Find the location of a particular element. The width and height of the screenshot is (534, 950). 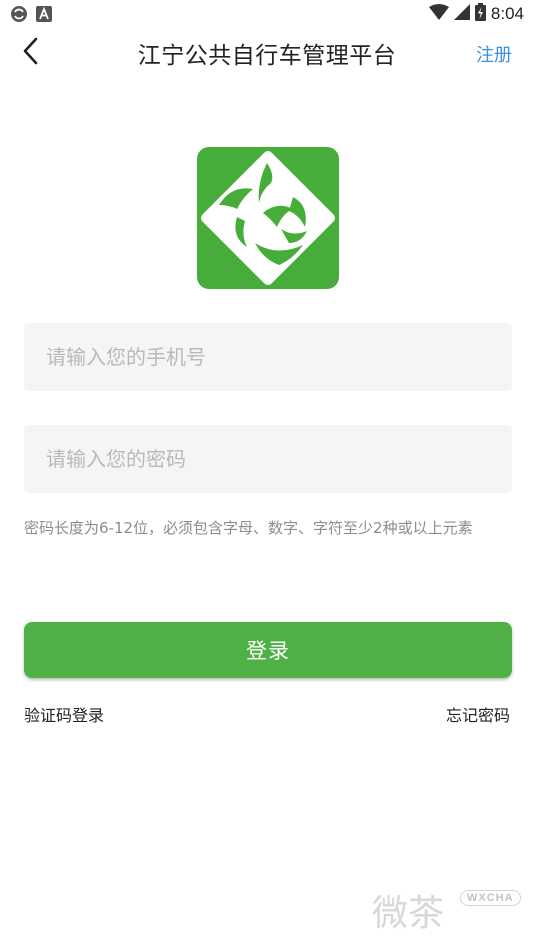

app-logo is located at coordinates (268, 218).